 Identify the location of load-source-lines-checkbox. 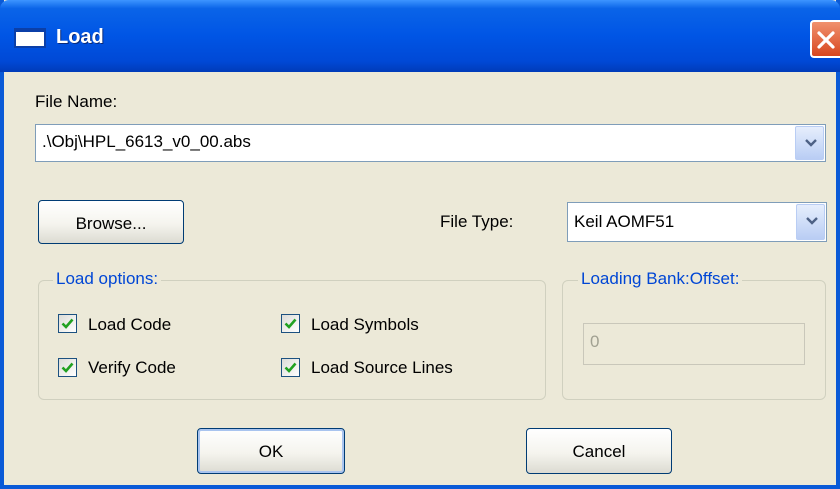
(290, 367).